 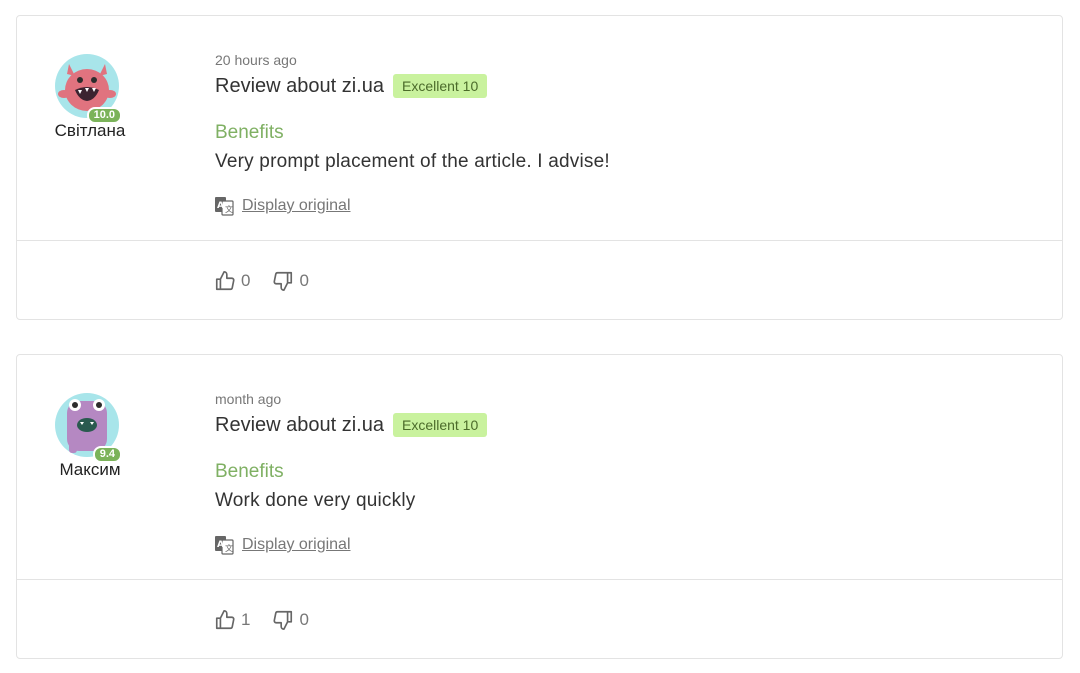 I want to click on avatar: 9.4, so click(x=88, y=428).